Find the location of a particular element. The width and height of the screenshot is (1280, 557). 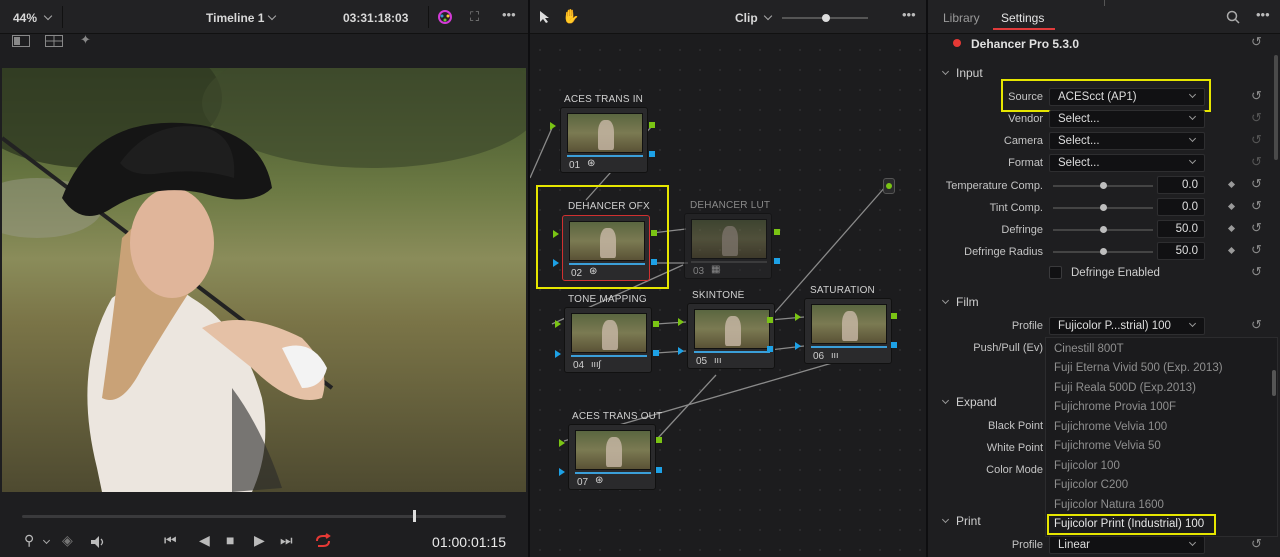

speaker-icon is located at coordinates (98, 542).